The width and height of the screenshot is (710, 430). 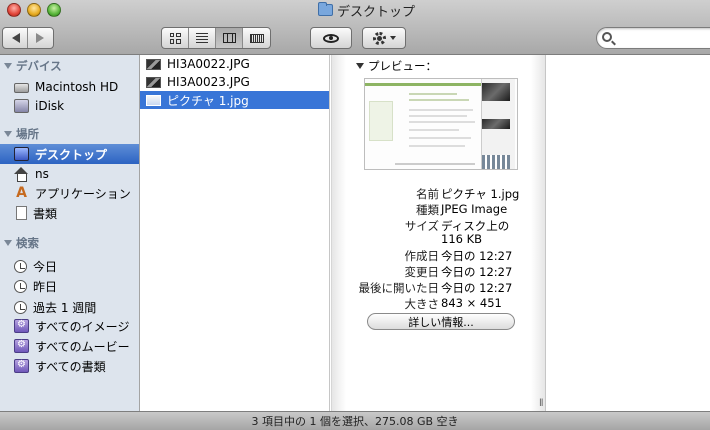 I want to click on search-input, so click(x=663, y=38).